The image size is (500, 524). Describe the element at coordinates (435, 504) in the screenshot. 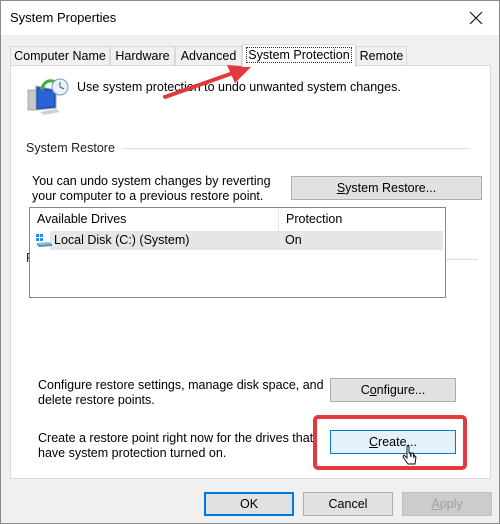

I see `accelerator-key: A` at that location.